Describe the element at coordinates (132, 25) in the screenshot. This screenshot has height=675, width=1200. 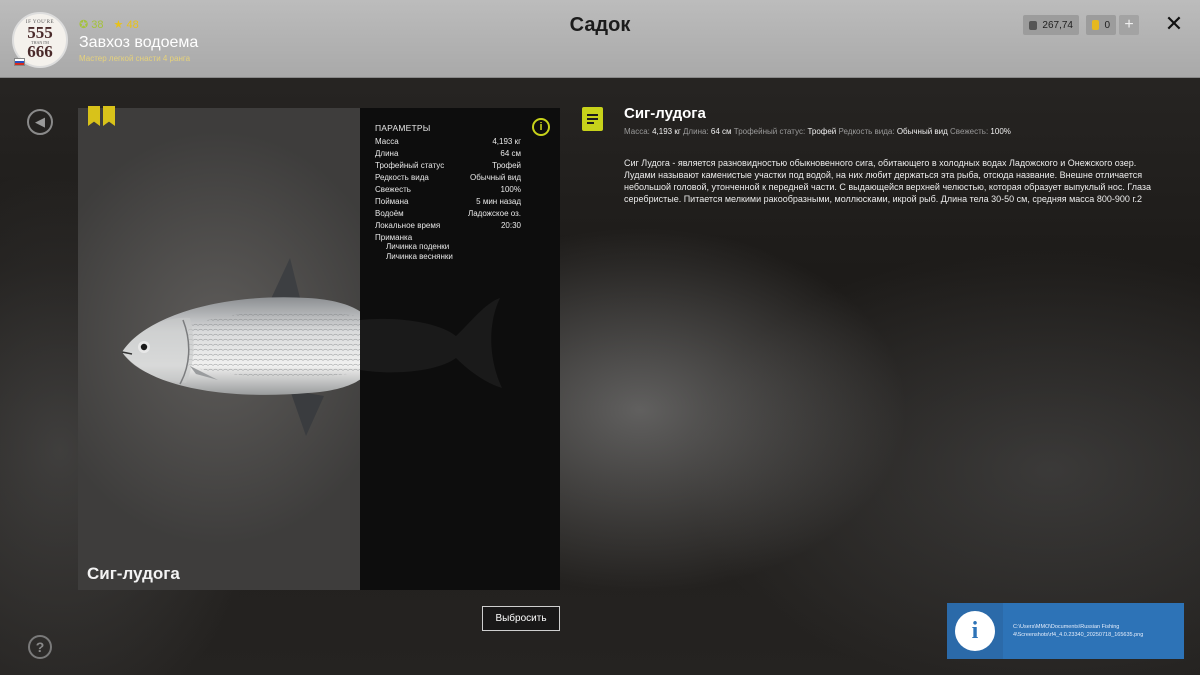
I see `rank-value: 48` at that location.